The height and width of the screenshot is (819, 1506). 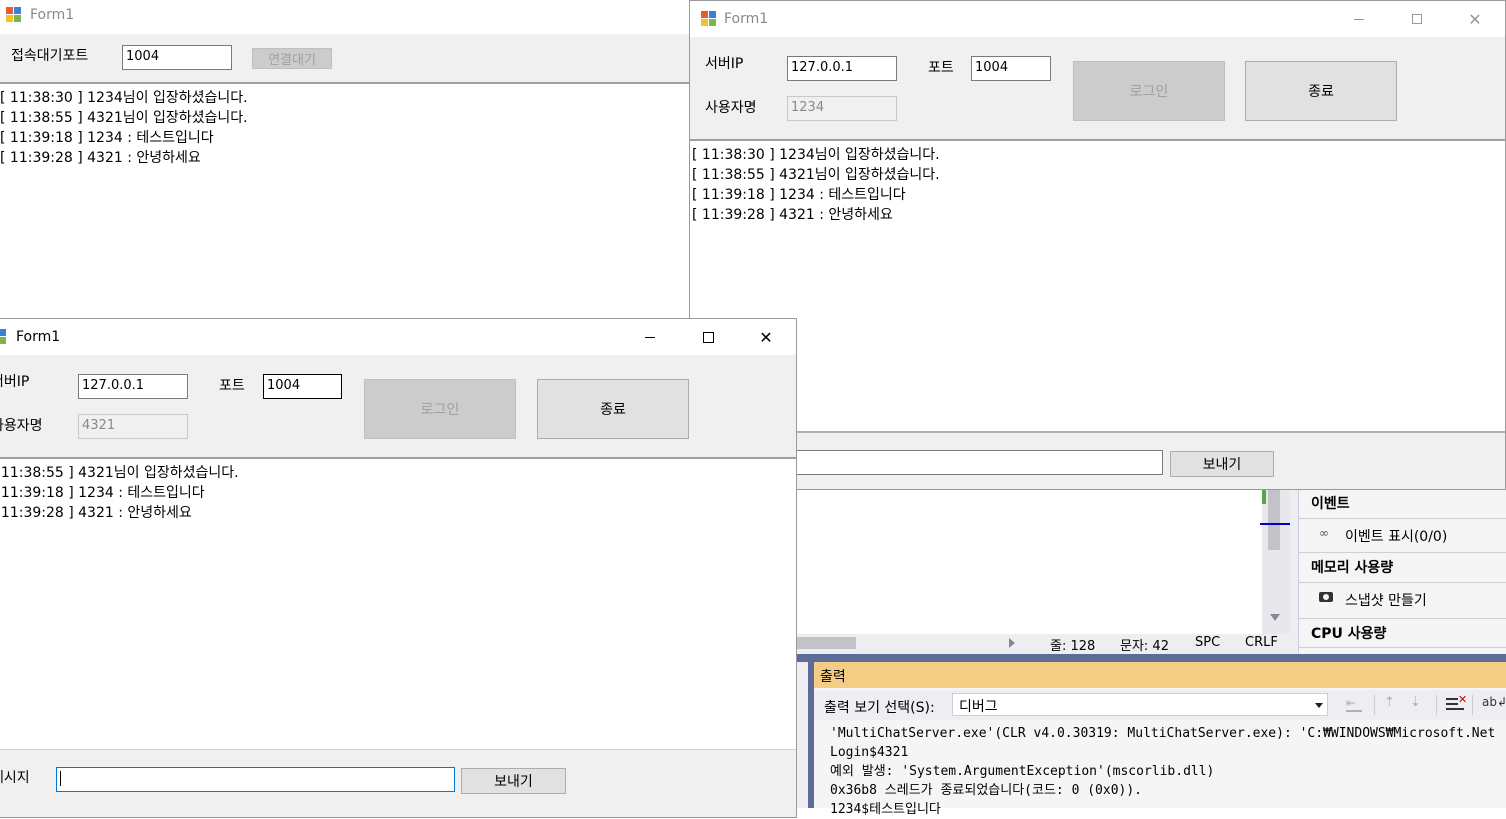 What do you see at coordinates (398, 337) in the screenshot?
I see `client2-title-bar: Form1 ✕` at bounding box center [398, 337].